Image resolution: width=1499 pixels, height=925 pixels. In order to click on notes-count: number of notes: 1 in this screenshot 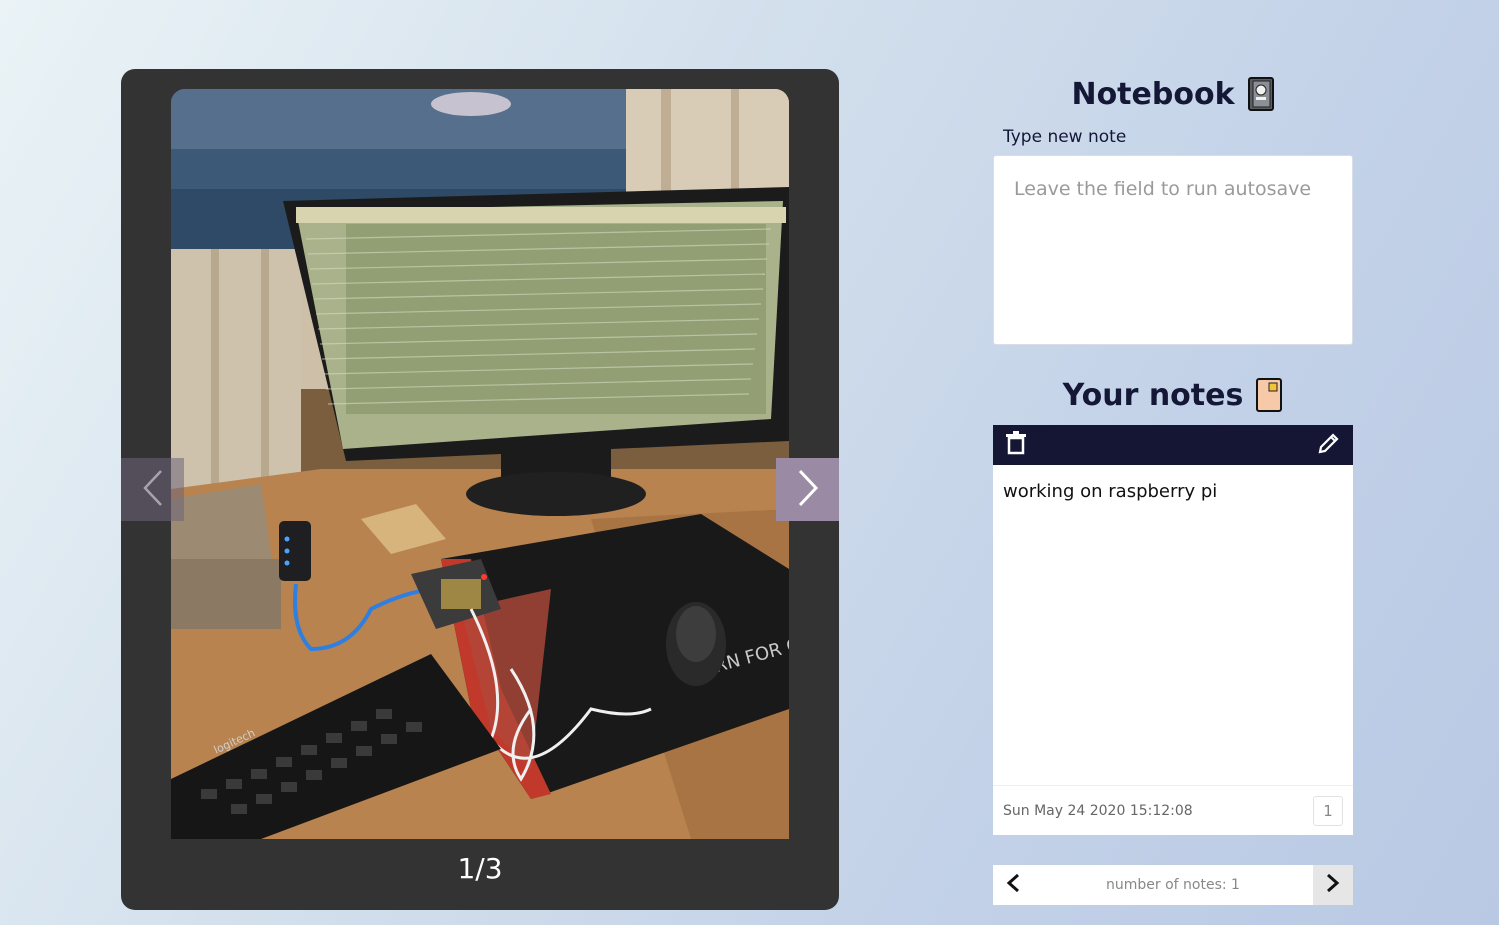, I will do `click(1173, 885)`.